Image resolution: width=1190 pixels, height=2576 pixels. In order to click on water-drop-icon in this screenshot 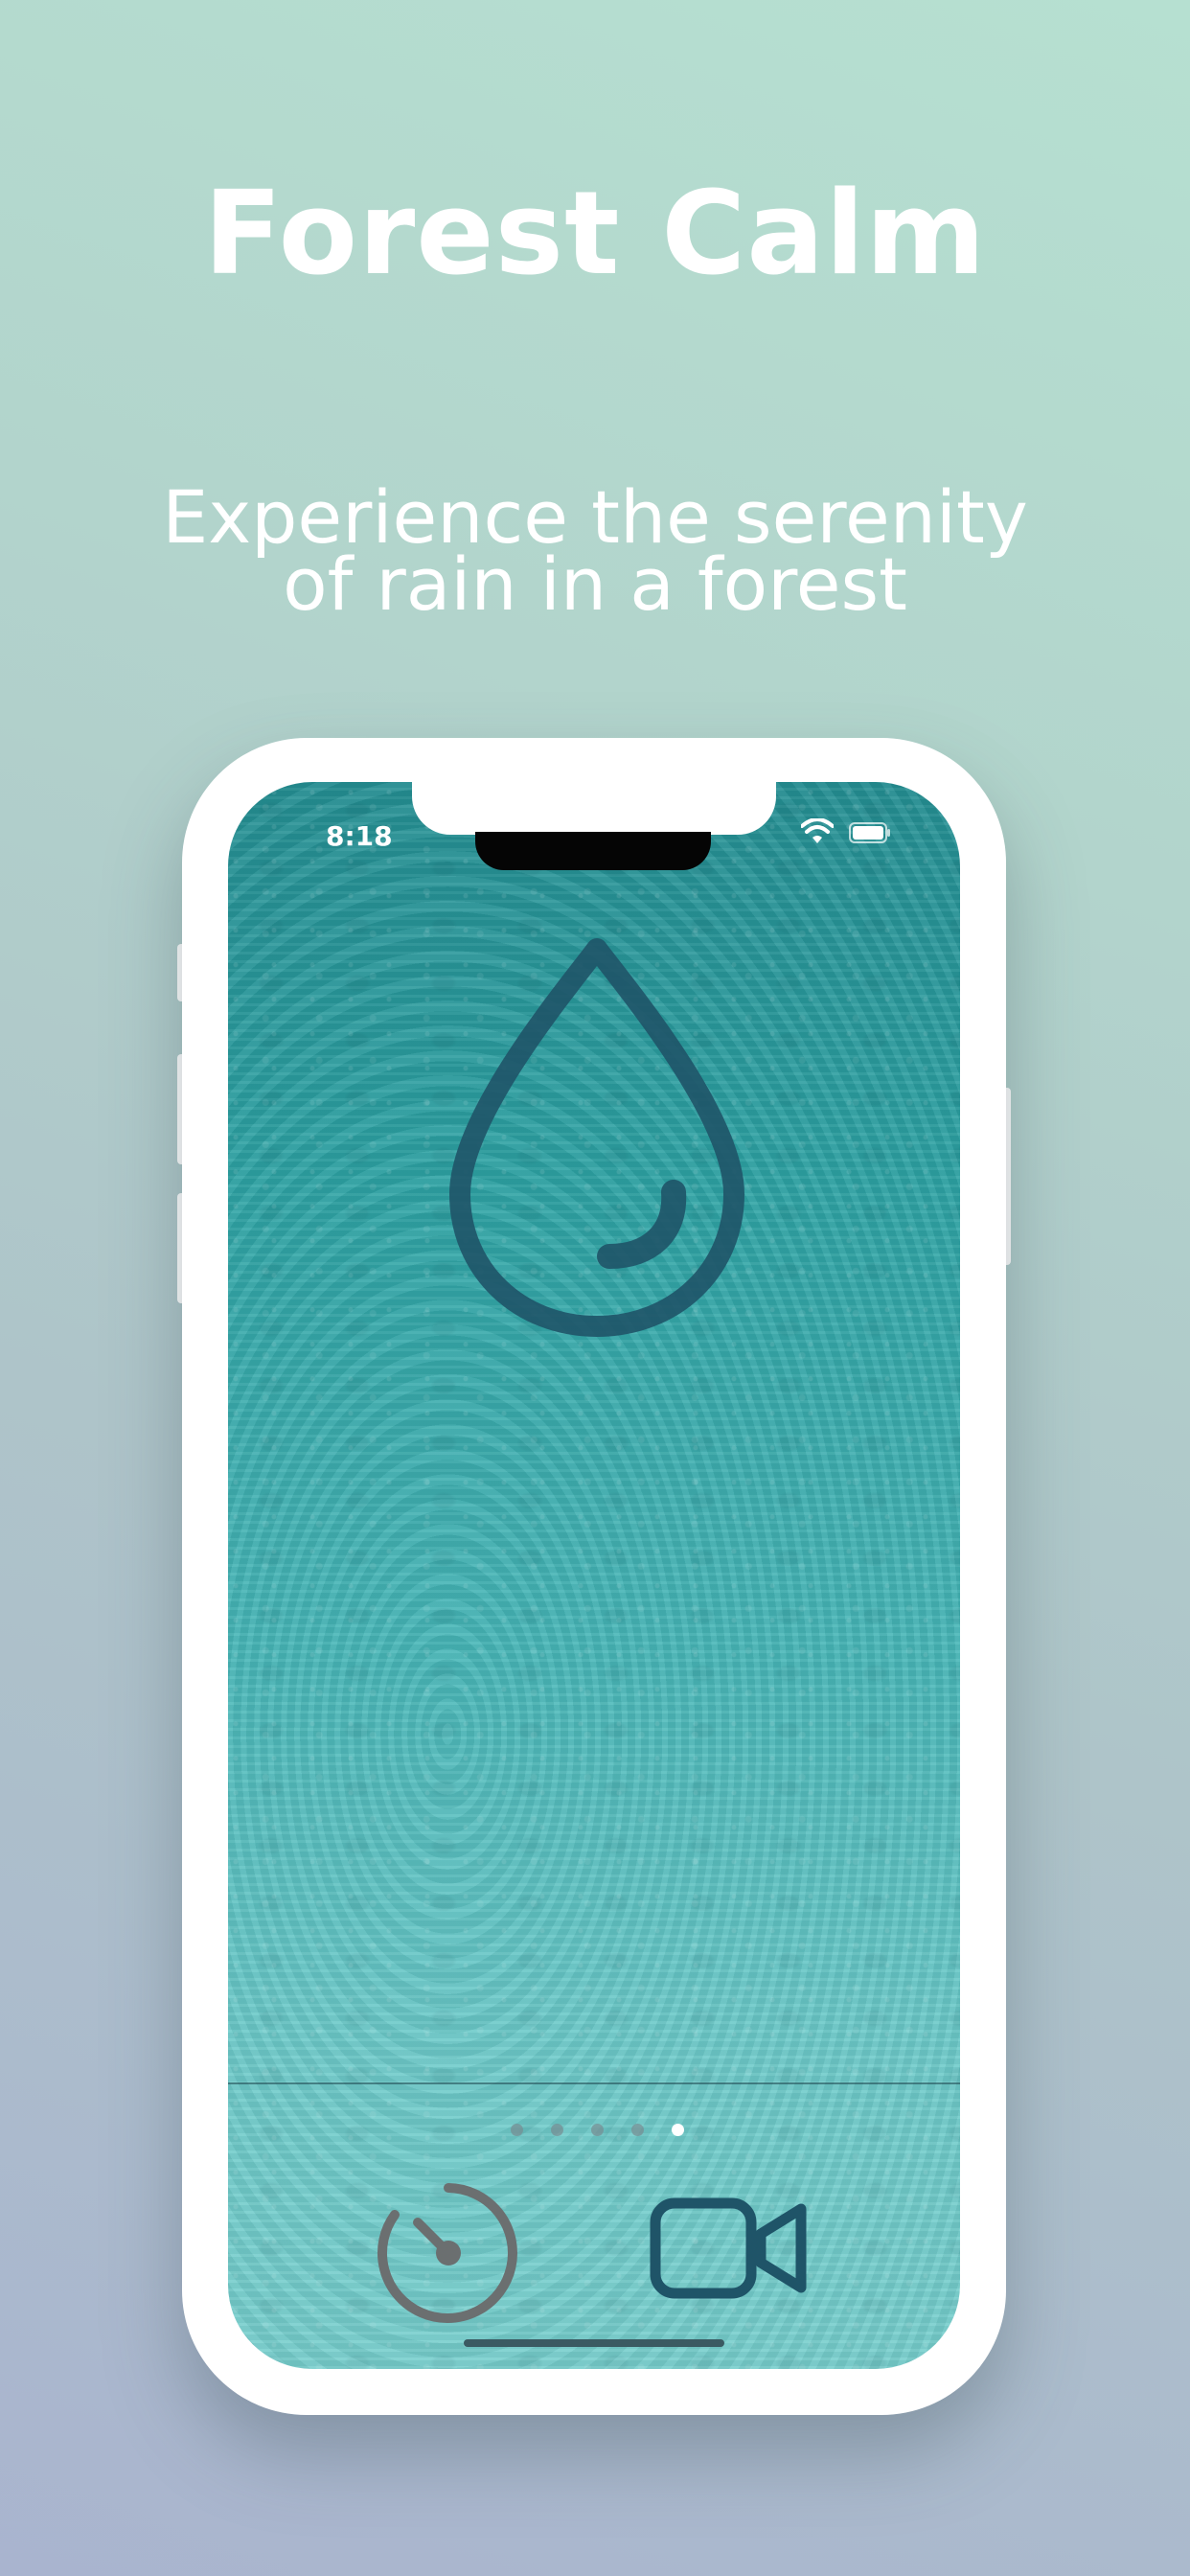, I will do `click(596, 1137)`.